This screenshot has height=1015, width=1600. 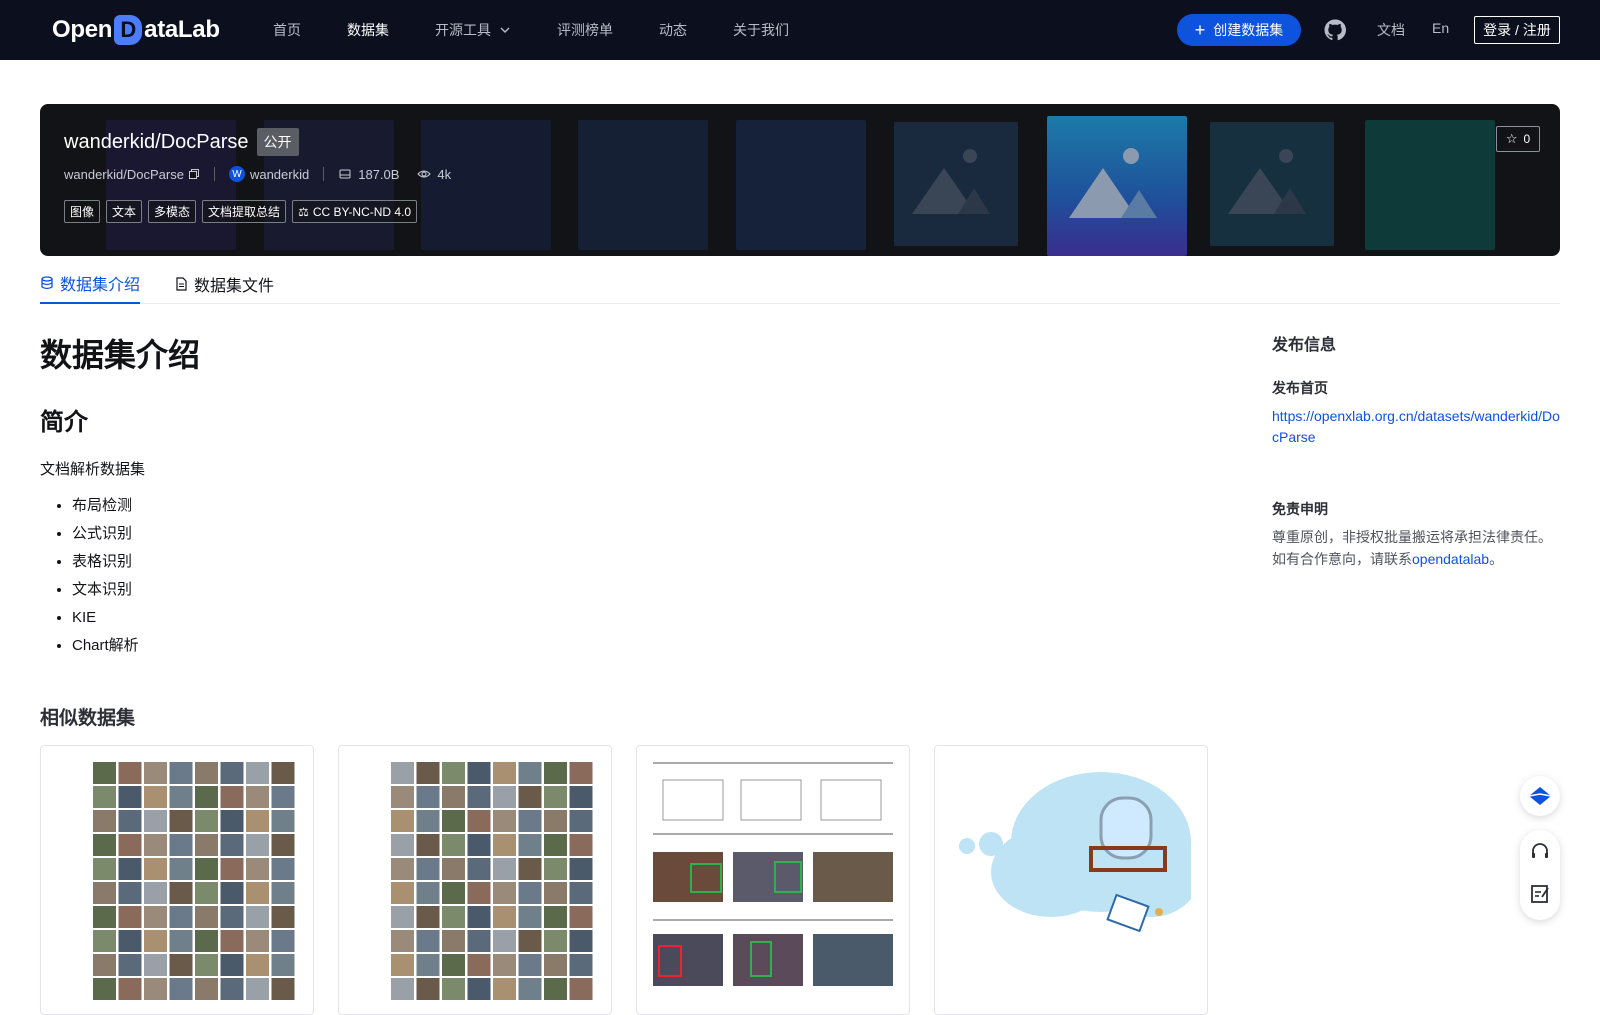 What do you see at coordinates (1391, 30) in the screenshot?
I see `nav-docs-link: 文档` at bounding box center [1391, 30].